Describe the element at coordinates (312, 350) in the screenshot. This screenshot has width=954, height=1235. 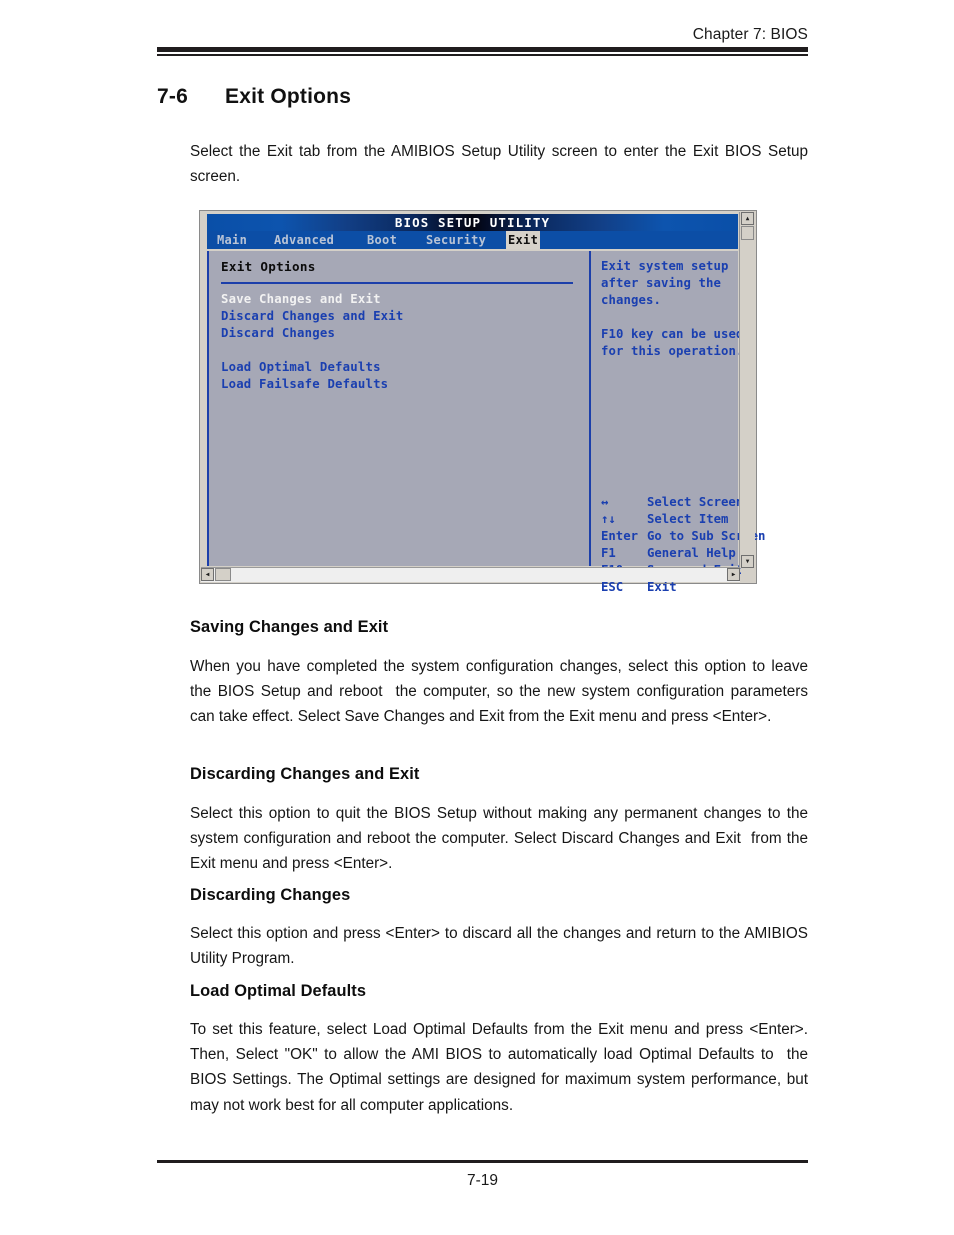
I see `bios-menu-spacer` at that location.